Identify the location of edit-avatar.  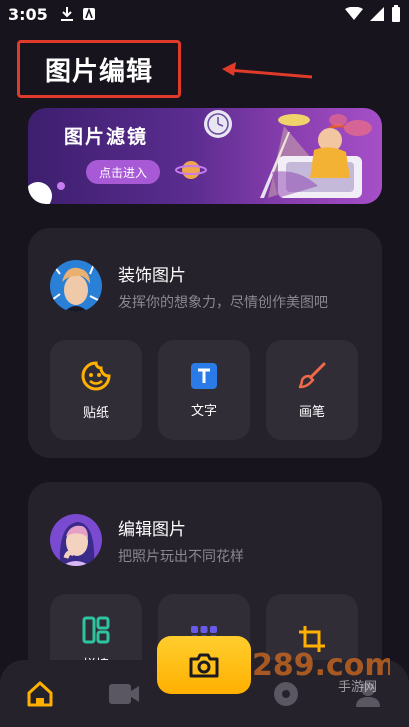
(76, 540).